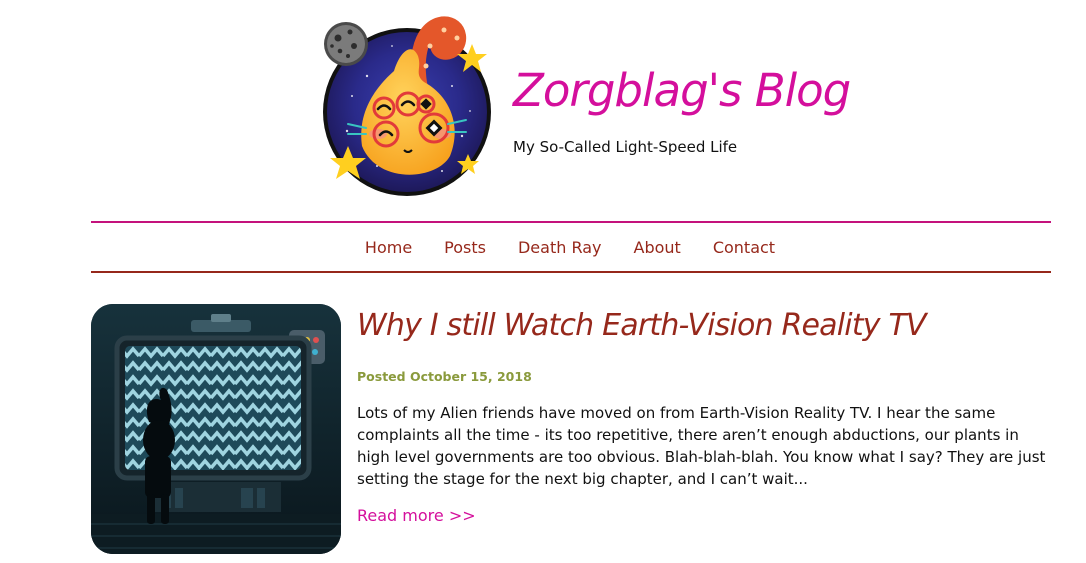 Image resolution: width=1086 pixels, height=563 pixels. I want to click on alien-blob-logo-icon, so click(407, 106).